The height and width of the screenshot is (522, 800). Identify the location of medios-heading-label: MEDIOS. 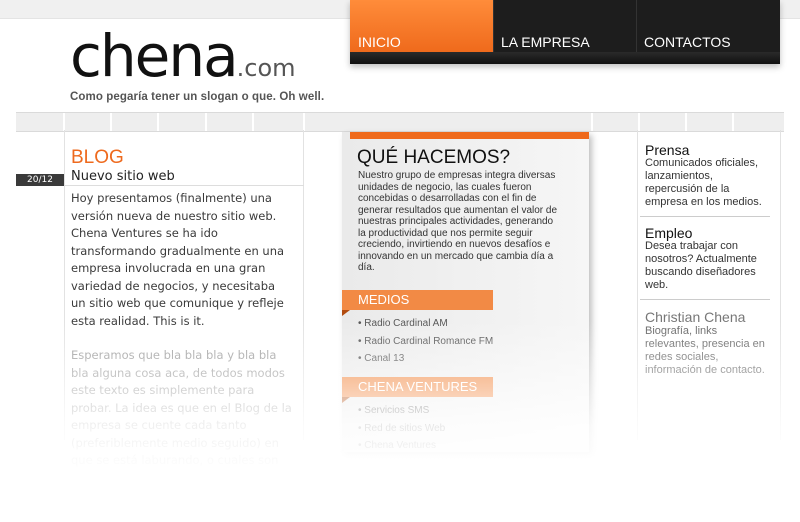
(384, 299).